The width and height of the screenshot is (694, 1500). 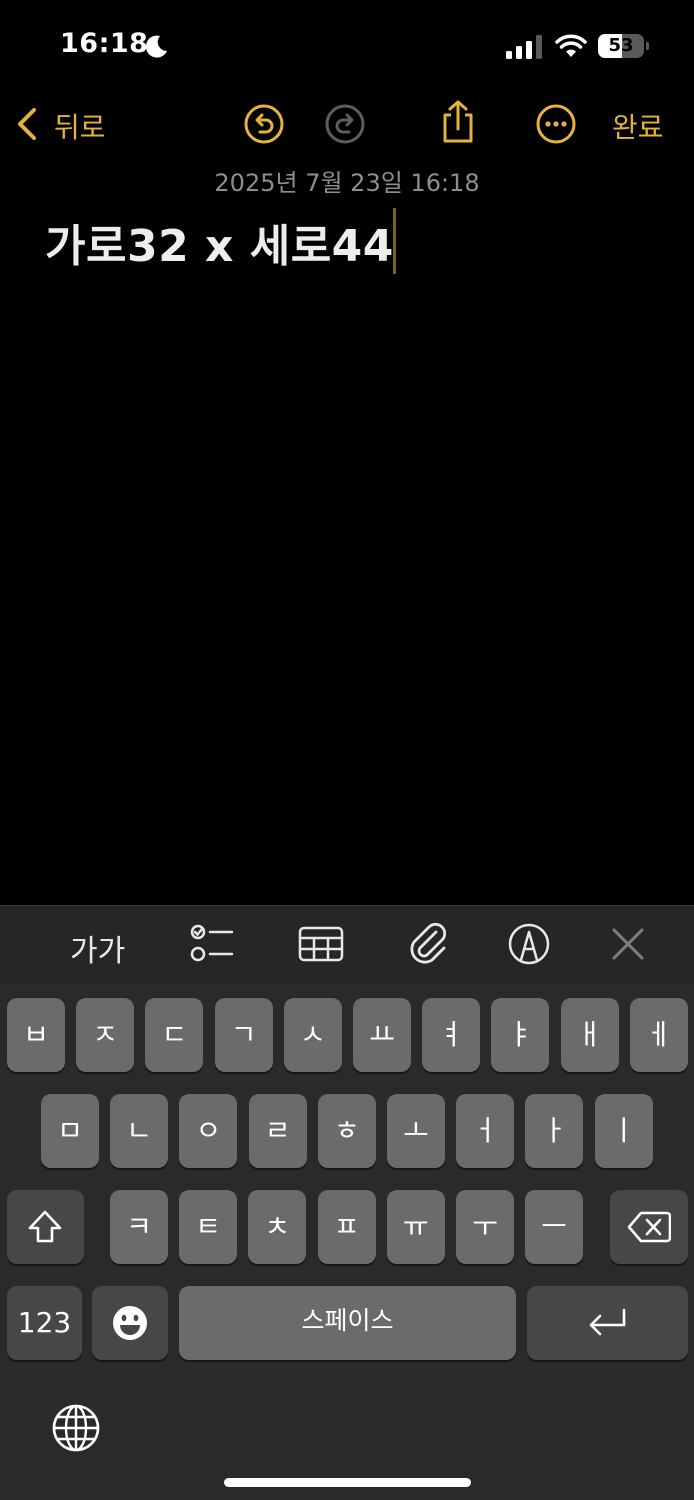 I want to click on key-ㄴ: ㄴ, so click(x=139, y=1131).